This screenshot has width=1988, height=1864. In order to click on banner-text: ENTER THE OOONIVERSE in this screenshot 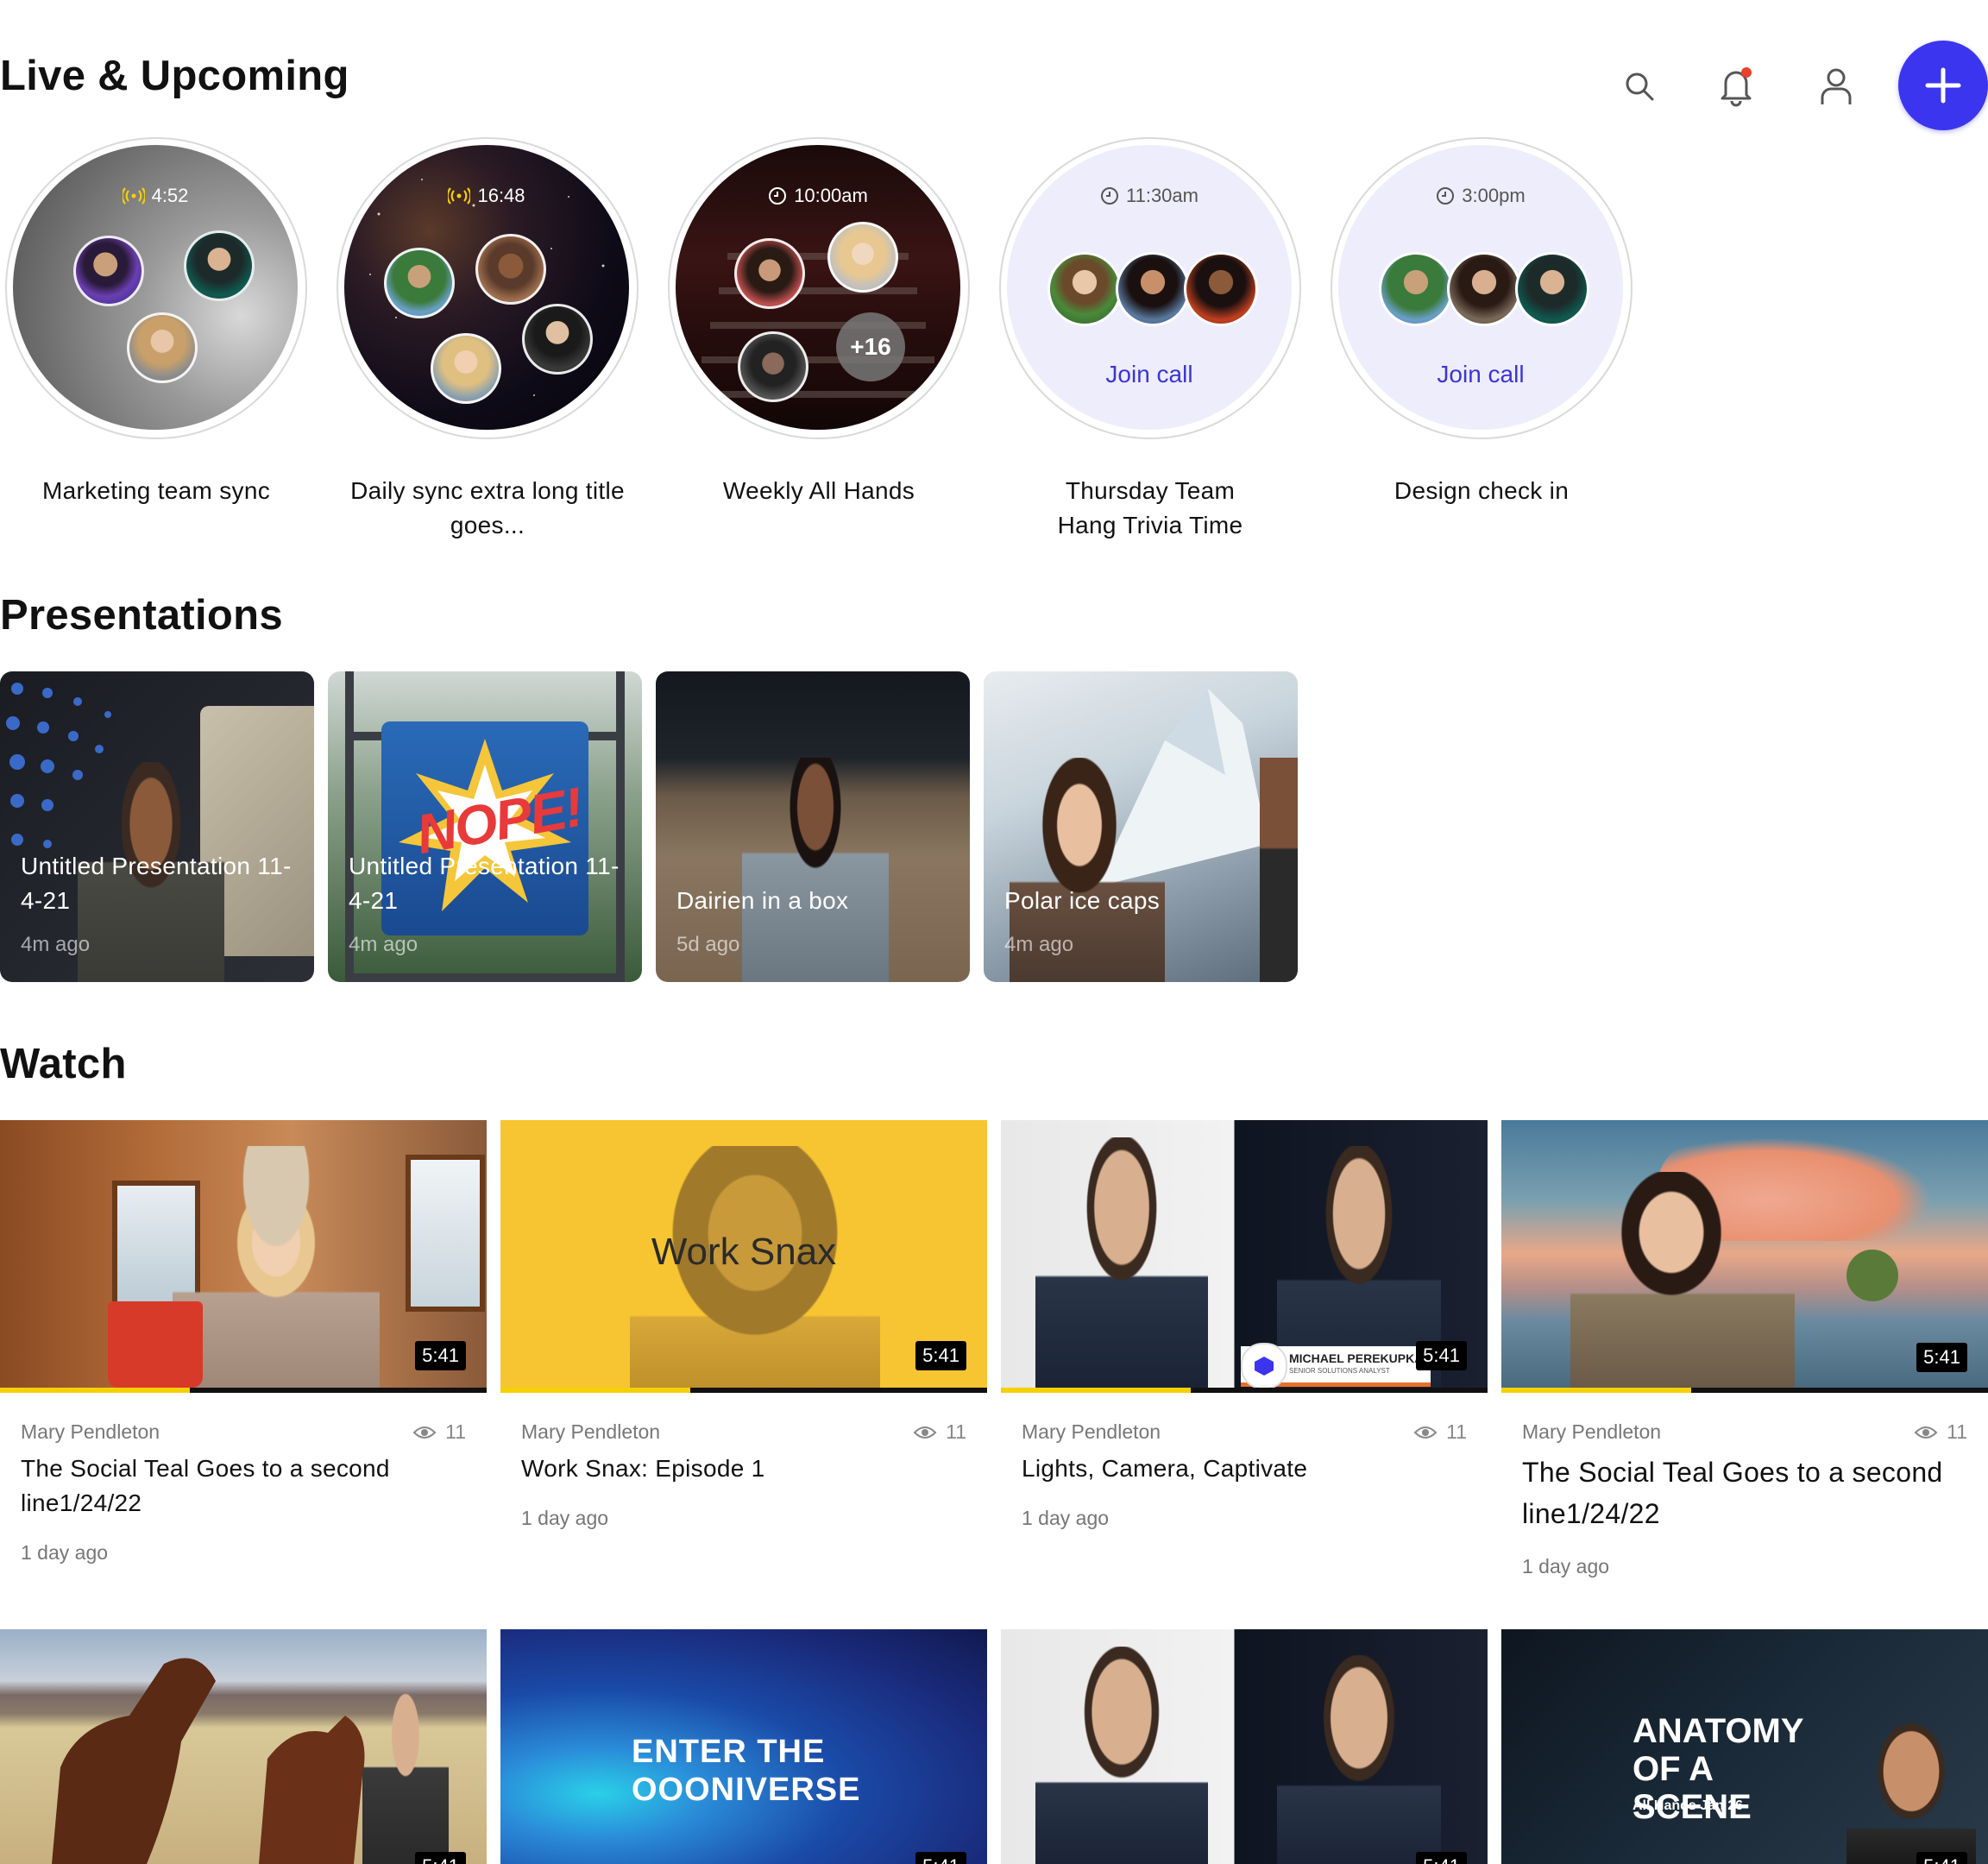, I will do `click(746, 1771)`.